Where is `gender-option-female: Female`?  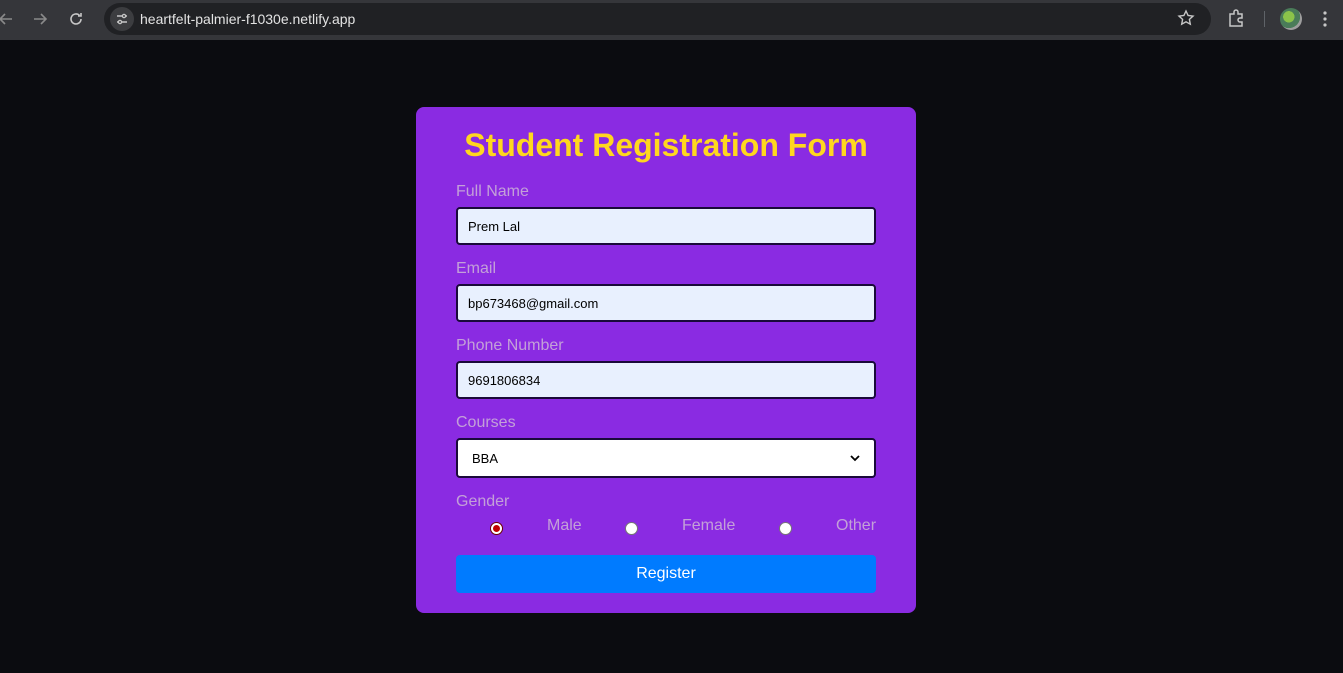
gender-option-female: Female is located at coordinates (709, 525).